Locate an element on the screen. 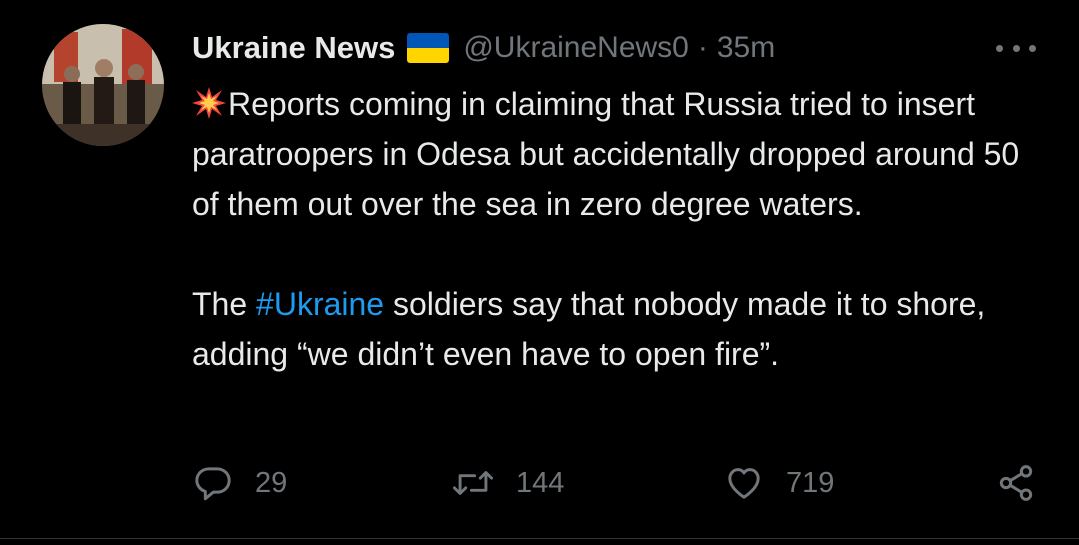 This screenshot has height=545, width=1079. collision-emoji-icon is located at coordinates (209, 103).